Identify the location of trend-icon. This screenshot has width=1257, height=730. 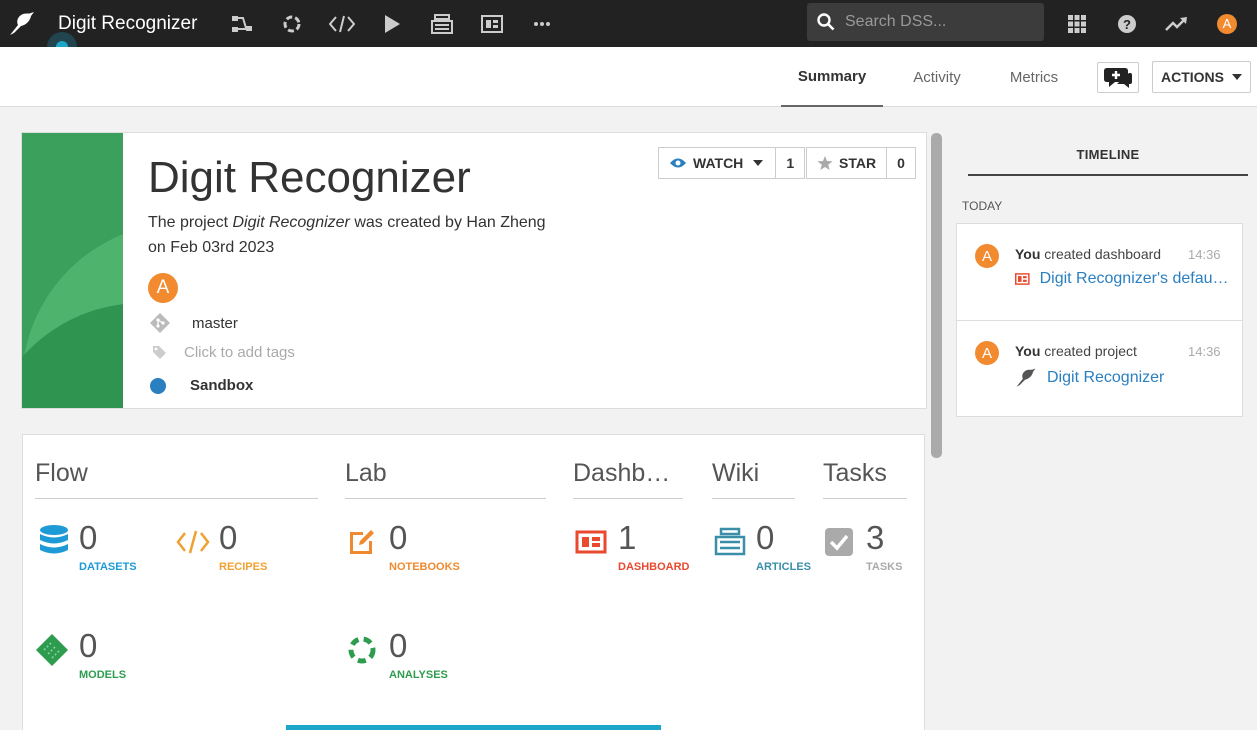
(1177, 23).